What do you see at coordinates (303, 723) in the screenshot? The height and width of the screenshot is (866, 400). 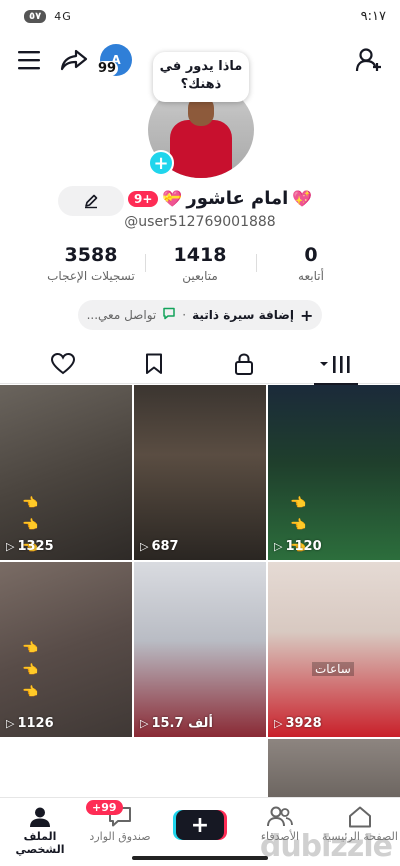 I see `view-count-value: 3928` at bounding box center [303, 723].